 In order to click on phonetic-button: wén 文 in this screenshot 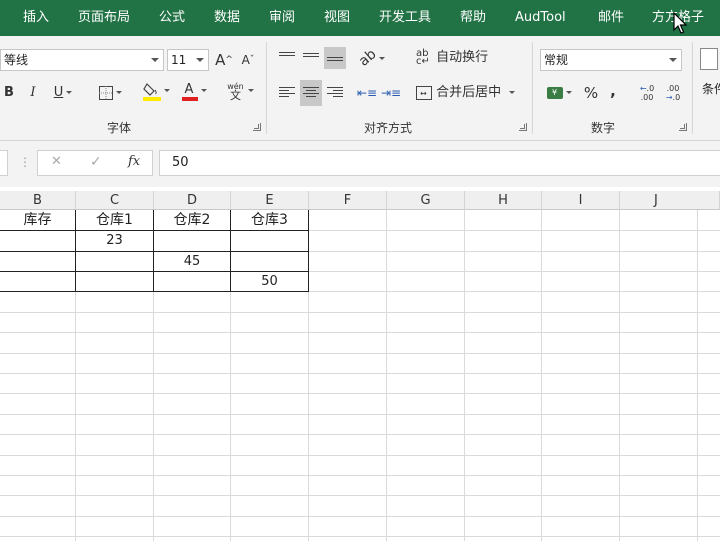, I will do `click(240, 91)`.